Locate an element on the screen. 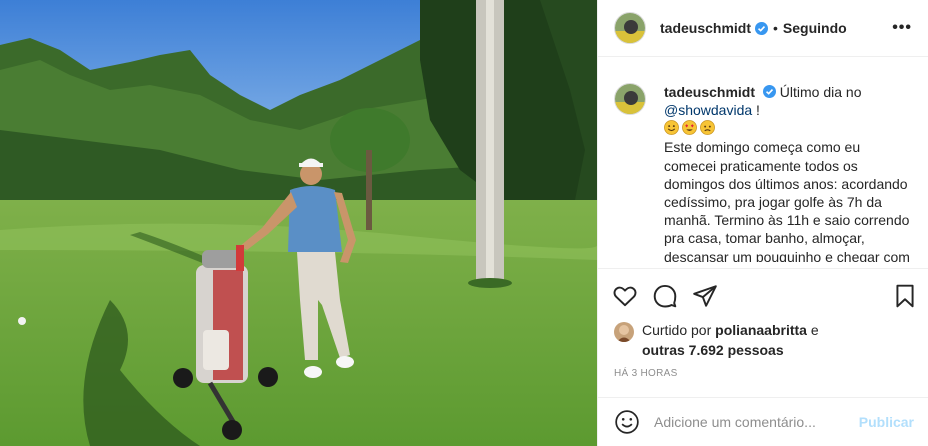 This screenshot has height=446, width=928. comment-input is located at coordinates (754, 422).